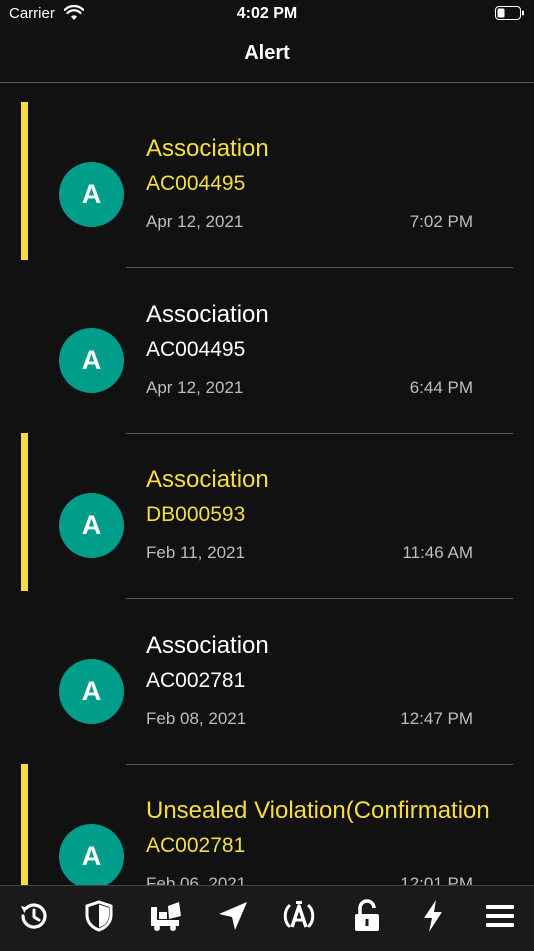  Describe the element at coordinates (267, 918) in the screenshot. I see `tab-bar` at that location.